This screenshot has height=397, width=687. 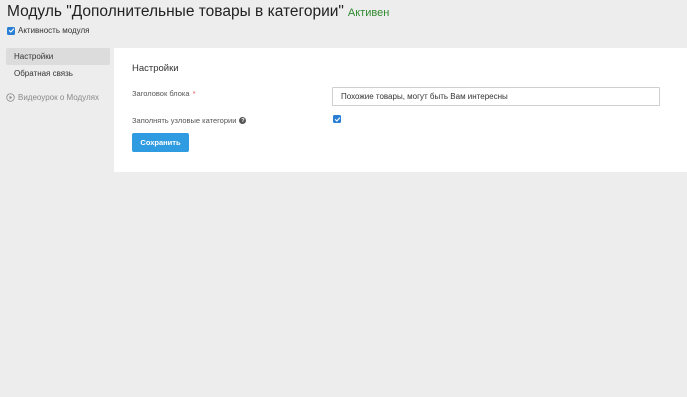 I want to click on block-title-label-text: Заголовок блока, so click(x=161, y=93).